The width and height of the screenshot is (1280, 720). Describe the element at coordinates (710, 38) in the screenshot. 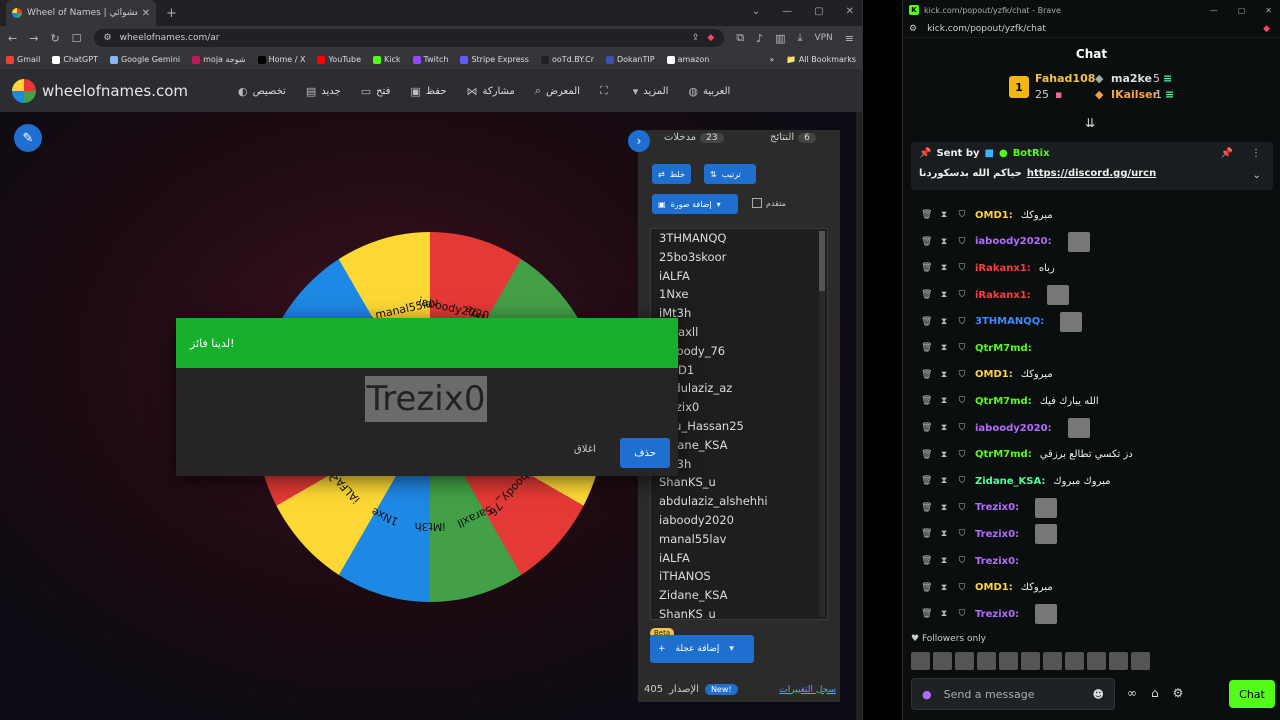

I see `brave-shield-icon: ◆` at that location.